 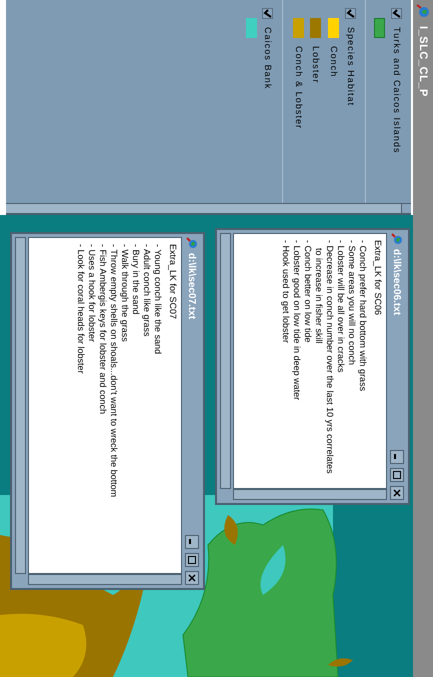 I want to click on window-title: d:\lk\sec07.txt, so click(x=192, y=287).